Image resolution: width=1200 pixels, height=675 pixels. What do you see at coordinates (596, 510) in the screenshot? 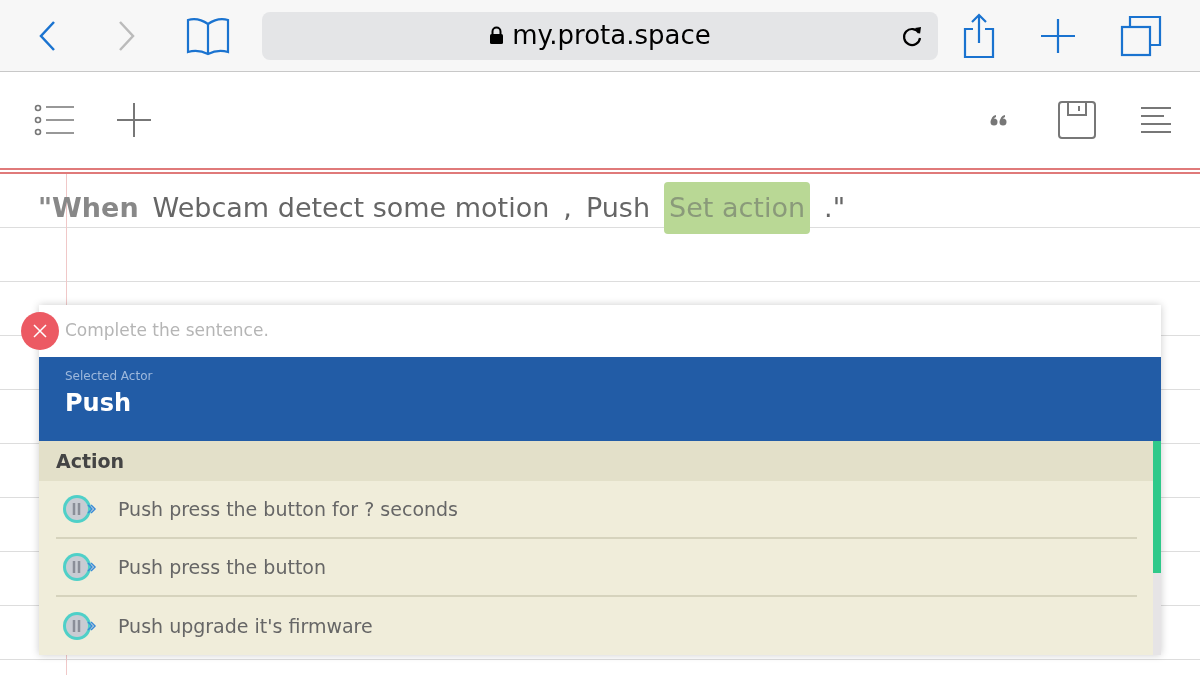
I see `action-item: Push press the button for ? seconds` at bounding box center [596, 510].